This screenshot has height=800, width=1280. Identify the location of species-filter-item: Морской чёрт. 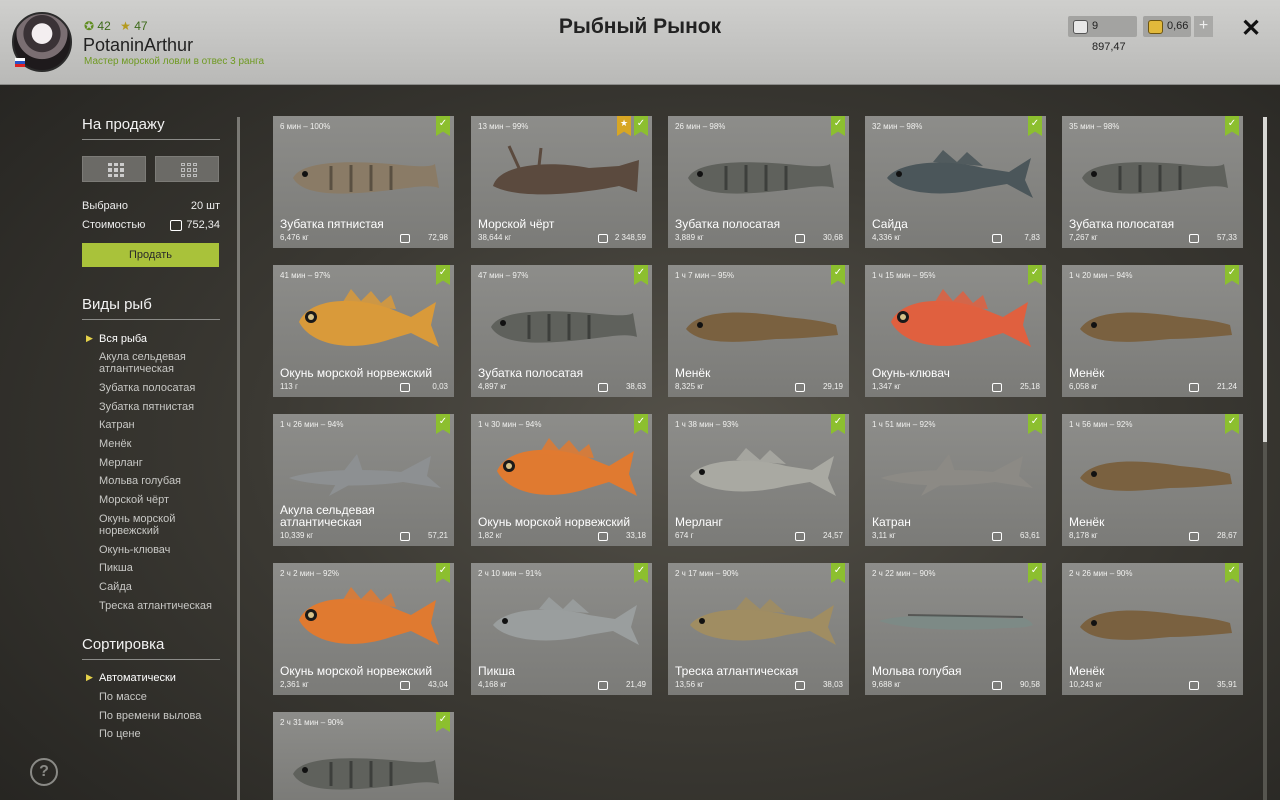
(161, 500).